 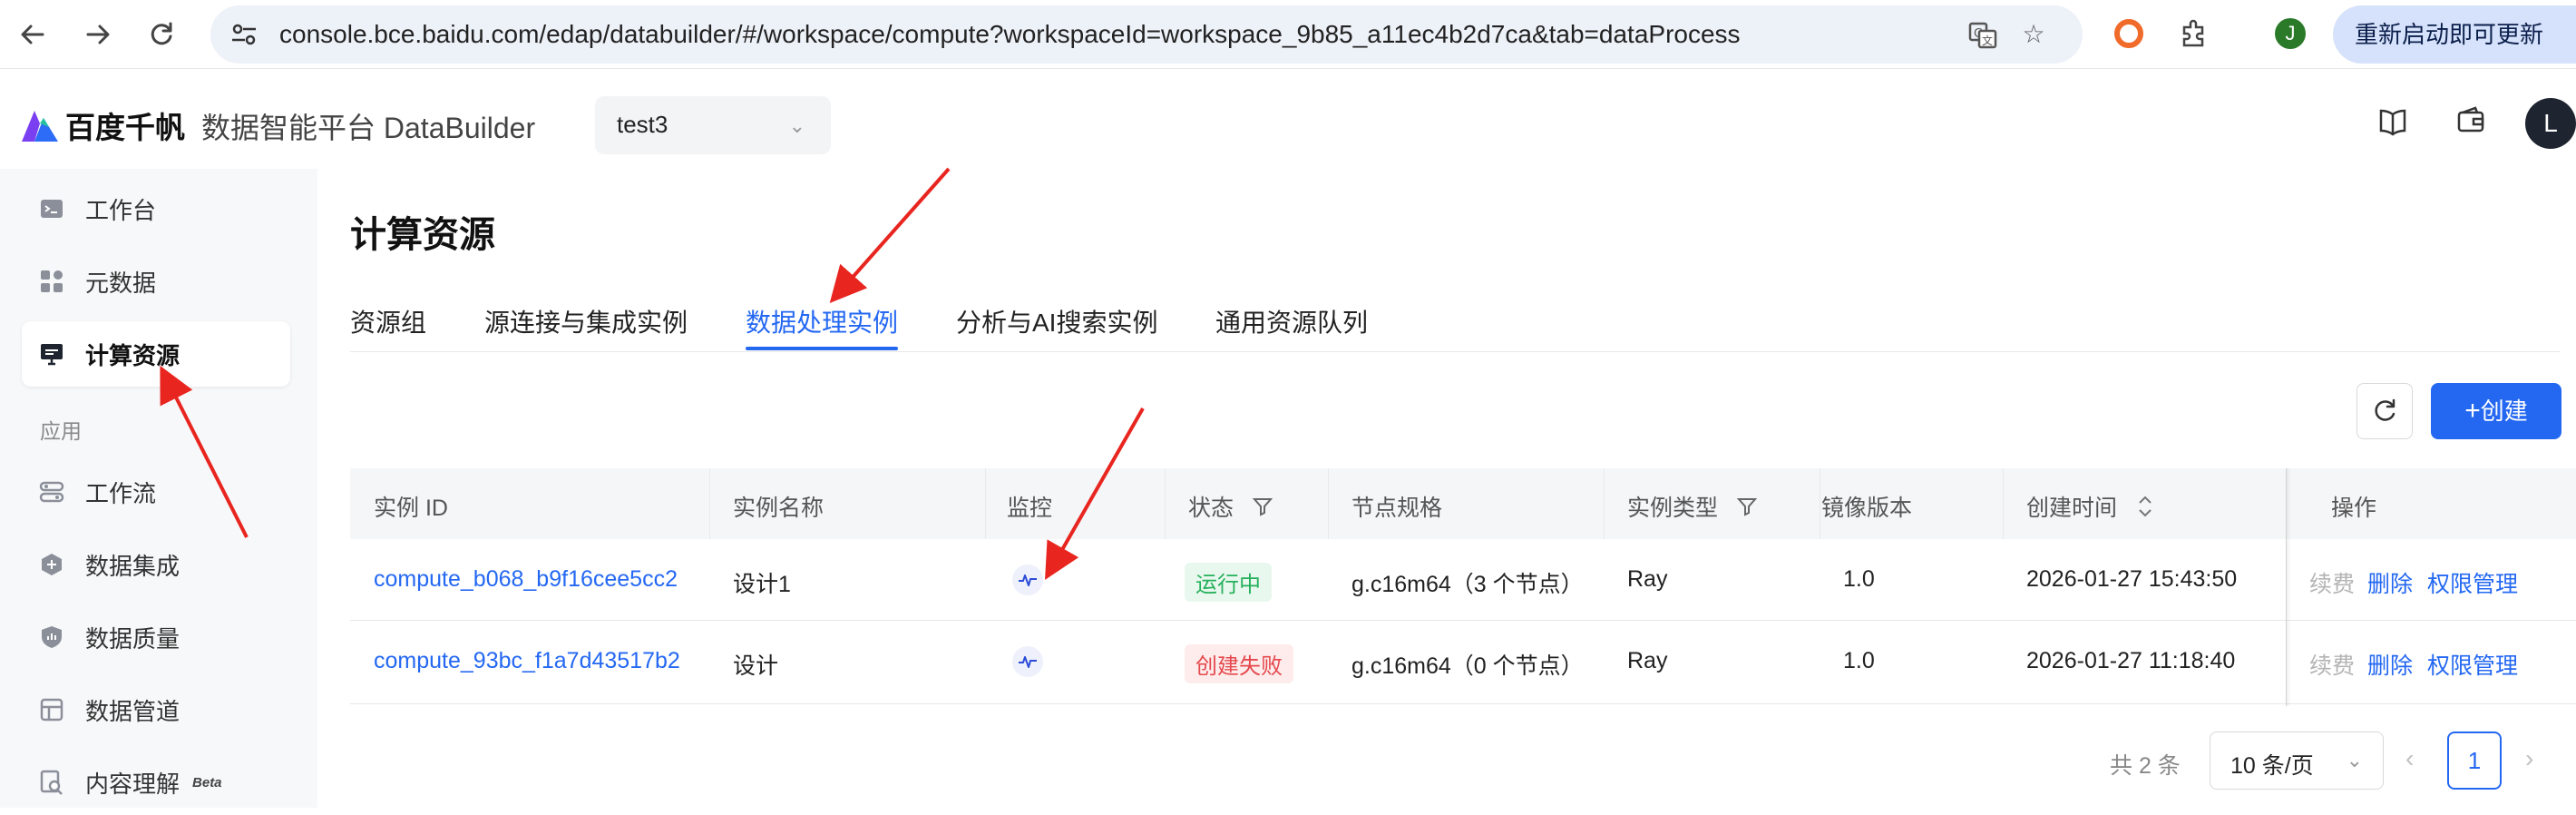 What do you see at coordinates (125, 128) in the screenshot?
I see `logo-text: 百度千帆` at bounding box center [125, 128].